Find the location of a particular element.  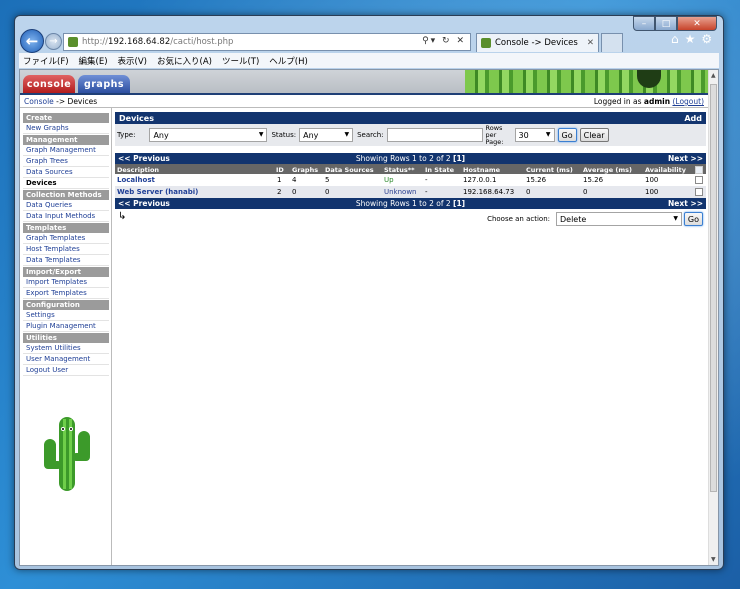

sidebar-item-settings: Settings is located at coordinates (66, 315).